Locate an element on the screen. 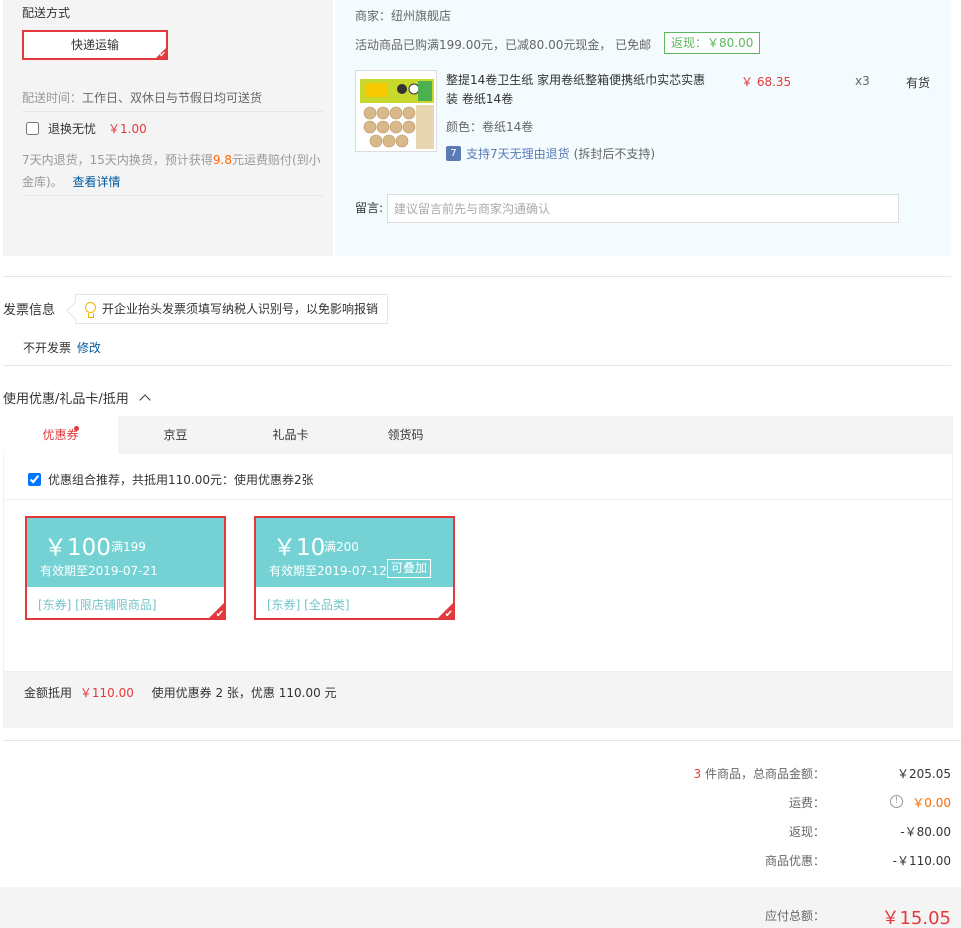 This screenshot has height=928, width=961. seller-name: 商家：纽州旗舰店 is located at coordinates (403, 16).